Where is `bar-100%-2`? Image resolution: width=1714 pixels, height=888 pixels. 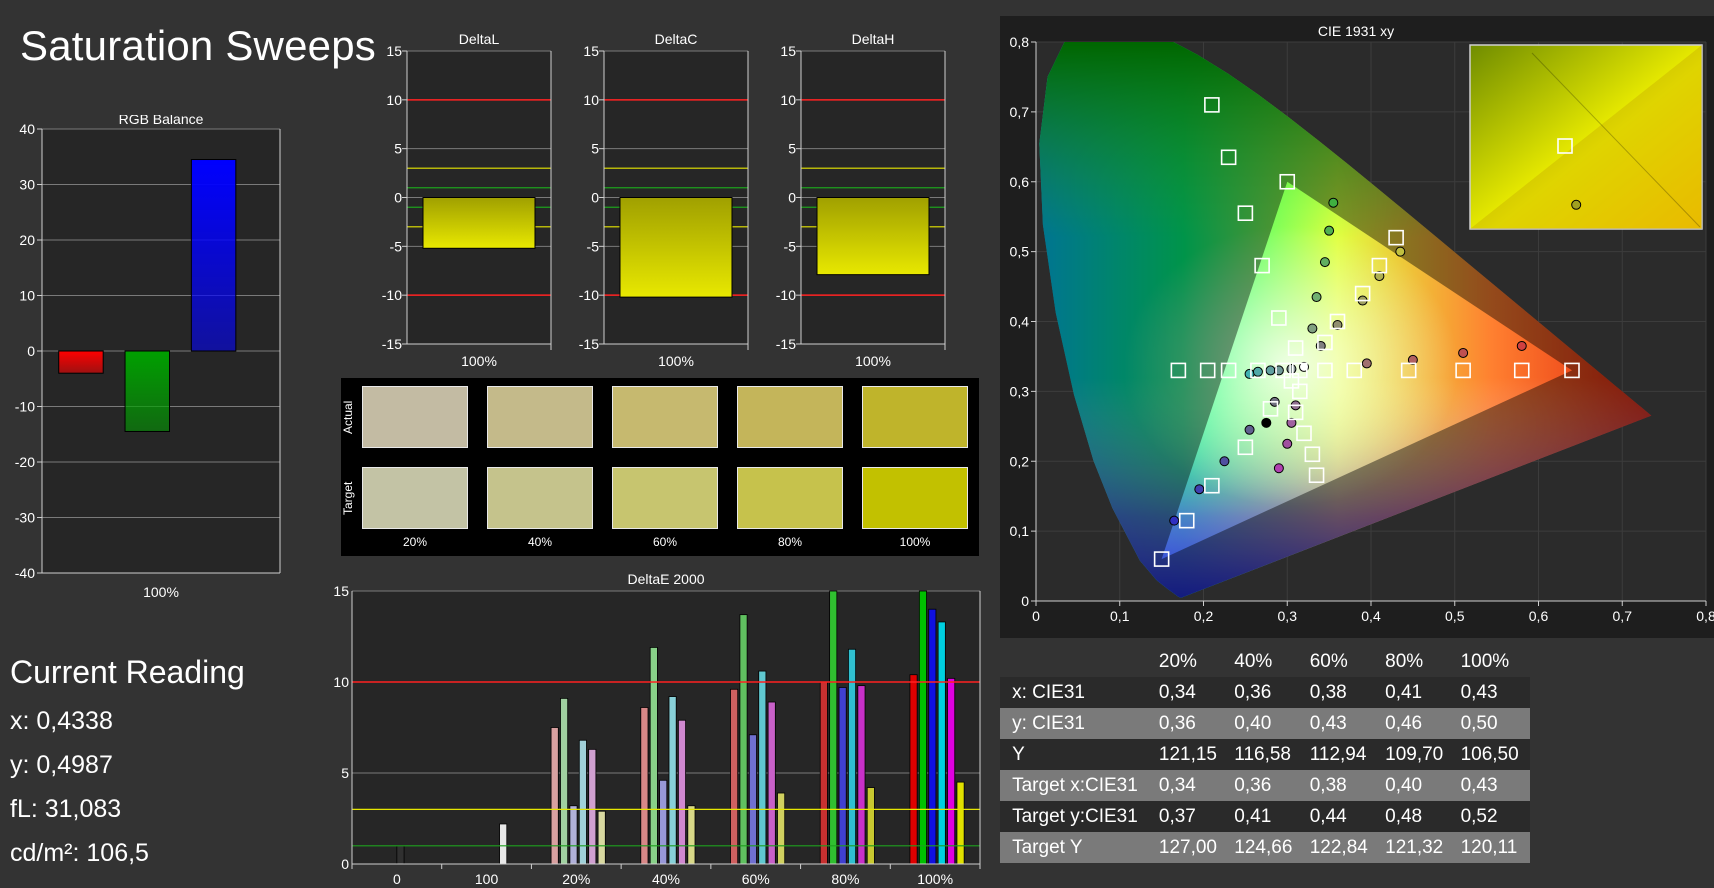 bar-100%-2 is located at coordinates (932, 736).